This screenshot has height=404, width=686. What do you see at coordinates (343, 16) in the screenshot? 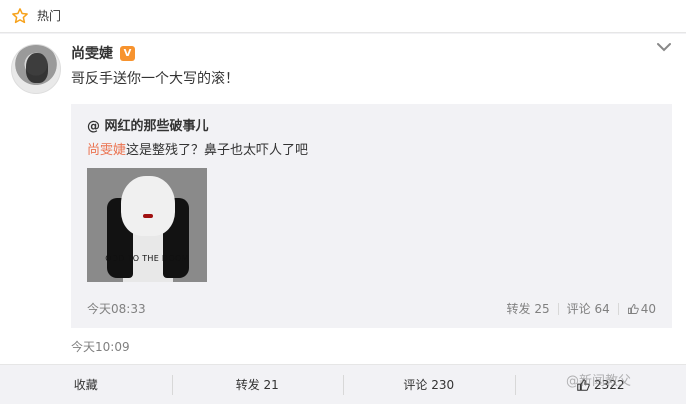
I see `hot-section-header: 热门` at bounding box center [343, 16].